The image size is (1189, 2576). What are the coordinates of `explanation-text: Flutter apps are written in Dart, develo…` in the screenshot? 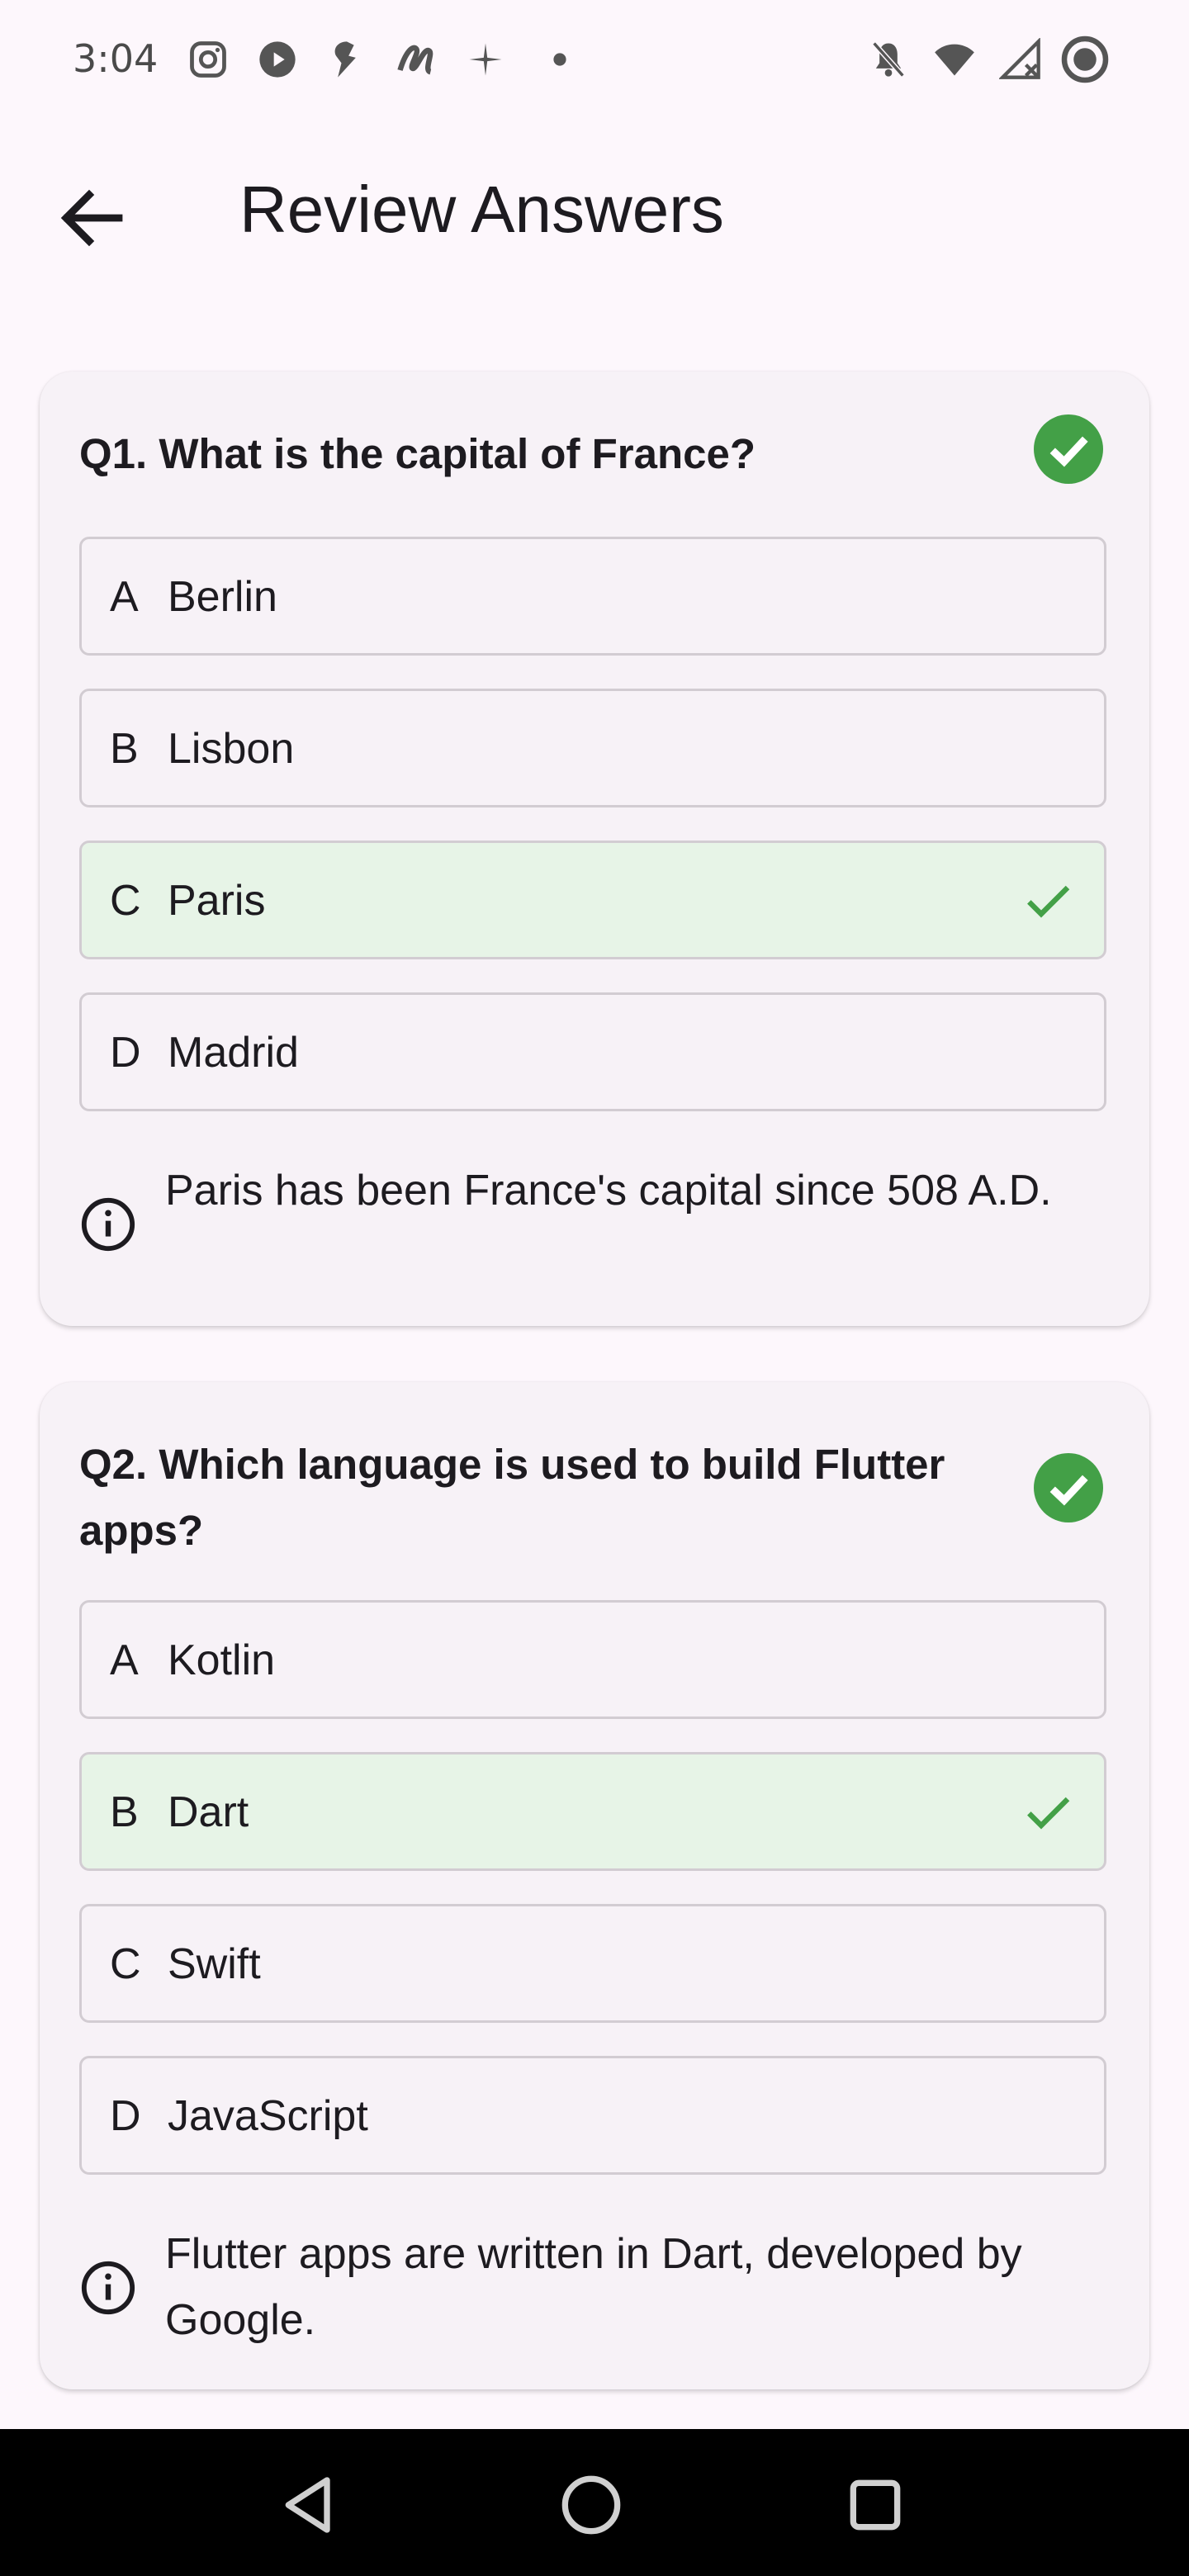 It's located at (593, 2287).